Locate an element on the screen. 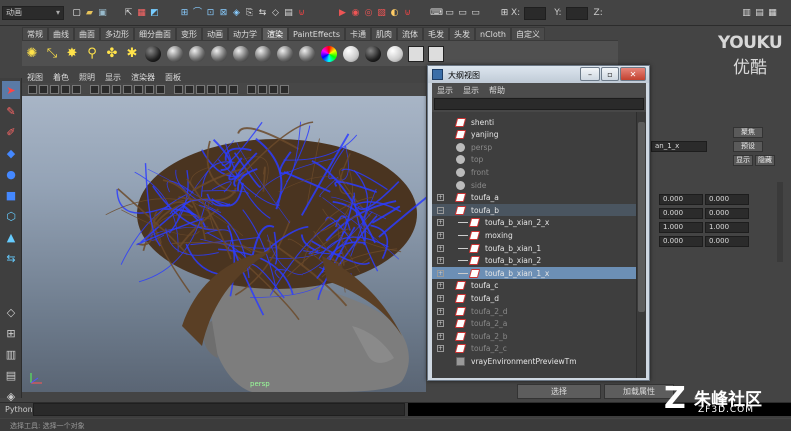 The image size is (791, 431). resolution-gate-icon is located at coordinates (116, 89).